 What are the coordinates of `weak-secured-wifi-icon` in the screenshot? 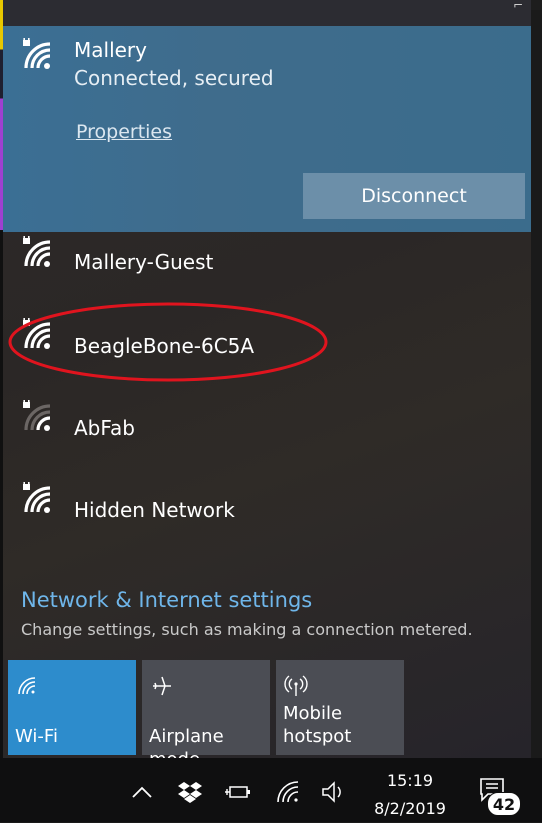 It's located at (37, 415).